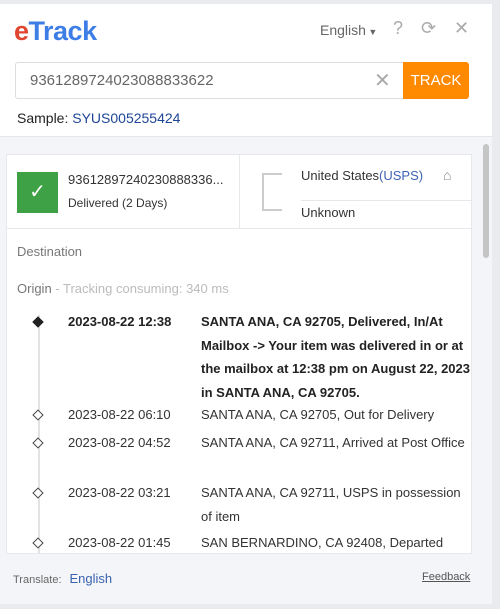 This screenshot has width=500, height=609. I want to click on feedback-link: Feedback, so click(446, 577).